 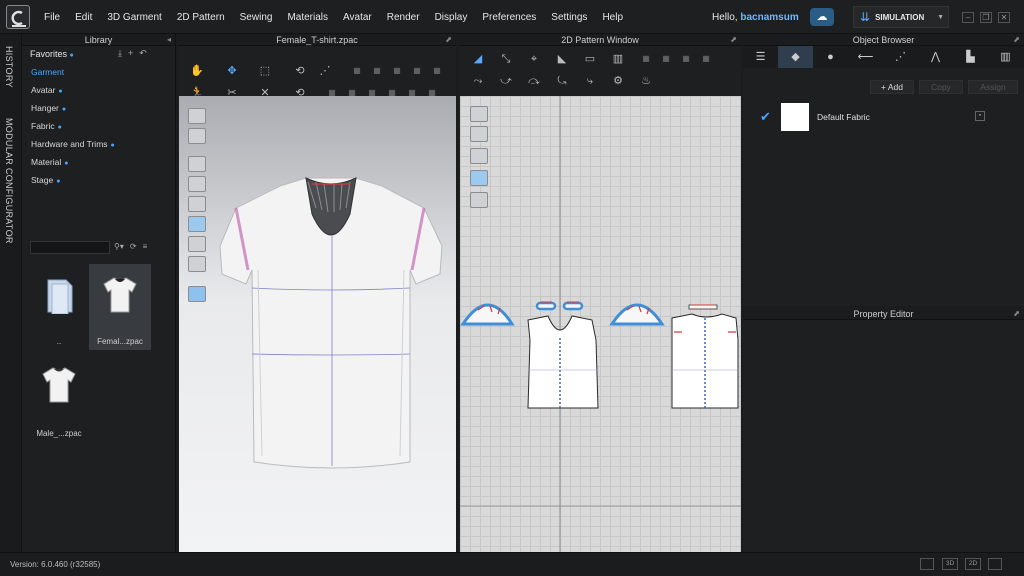 I want to click on library-item-fabric: Fabric ●, so click(x=46, y=126).